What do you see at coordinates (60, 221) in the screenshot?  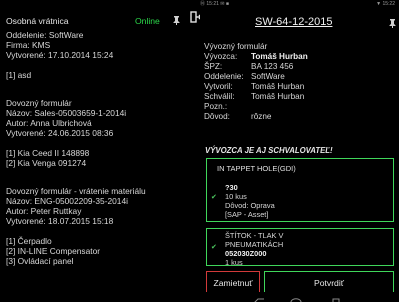 I see `left-line: Vytvorené: 18.07.2015 15:18` at bounding box center [60, 221].